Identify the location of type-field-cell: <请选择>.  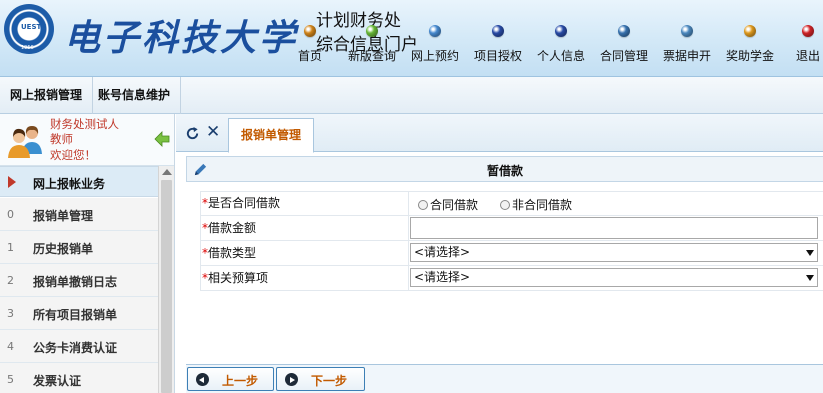
(616, 253).